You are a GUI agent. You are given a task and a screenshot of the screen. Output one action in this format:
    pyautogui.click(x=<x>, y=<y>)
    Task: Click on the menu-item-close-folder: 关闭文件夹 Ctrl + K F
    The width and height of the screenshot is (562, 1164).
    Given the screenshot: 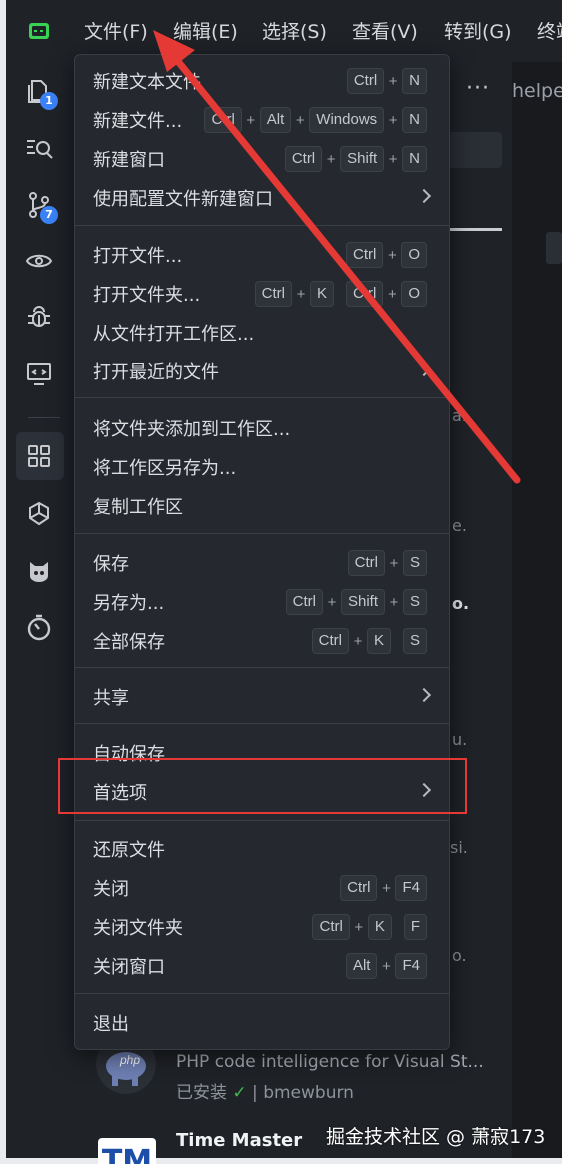 What is the action you would take?
    pyautogui.click(x=262, y=927)
    